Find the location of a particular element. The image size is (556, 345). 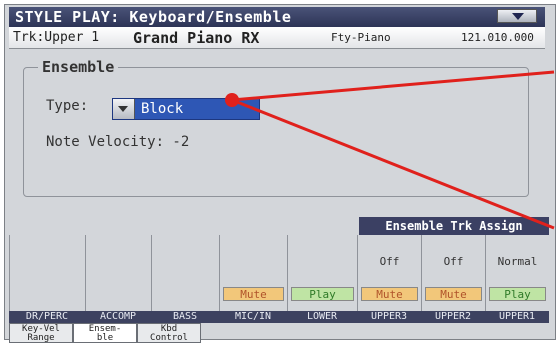

play-button-lower: Play is located at coordinates (322, 294).